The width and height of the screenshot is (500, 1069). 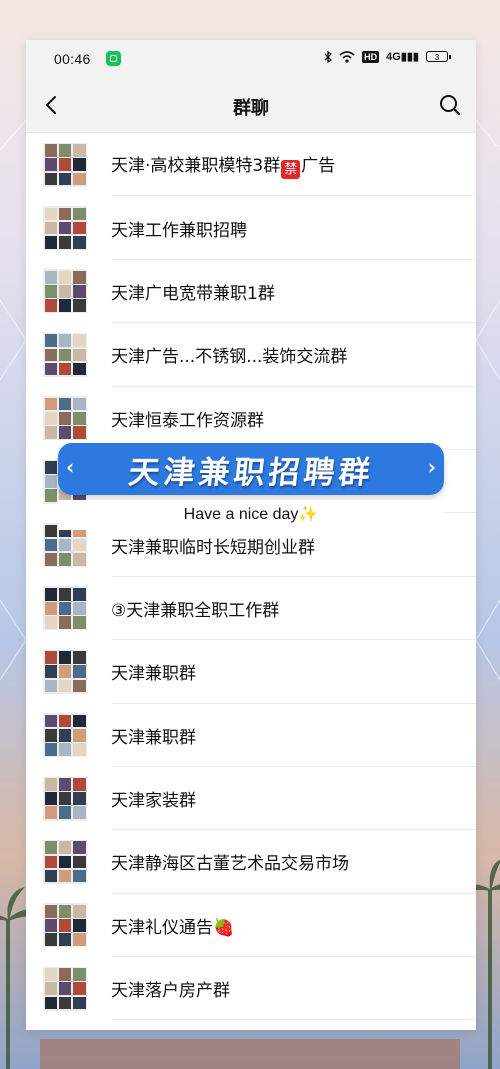 What do you see at coordinates (251, 355) in the screenshot?
I see `list-item: 天津广告...不锈钢...装饰交流群` at bounding box center [251, 355].